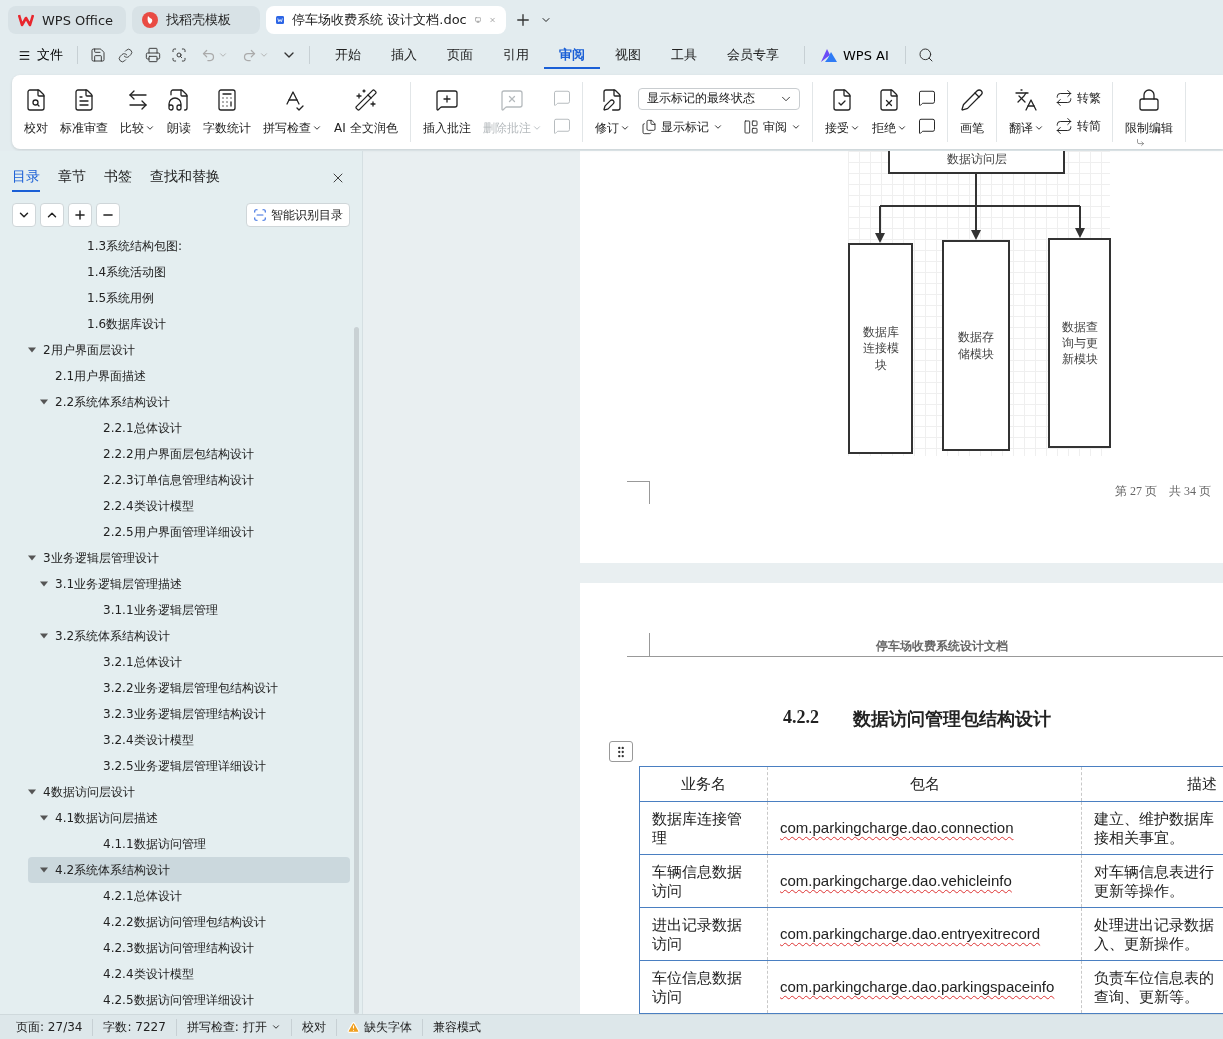  I want to click on print-icon, so click(153, 55).